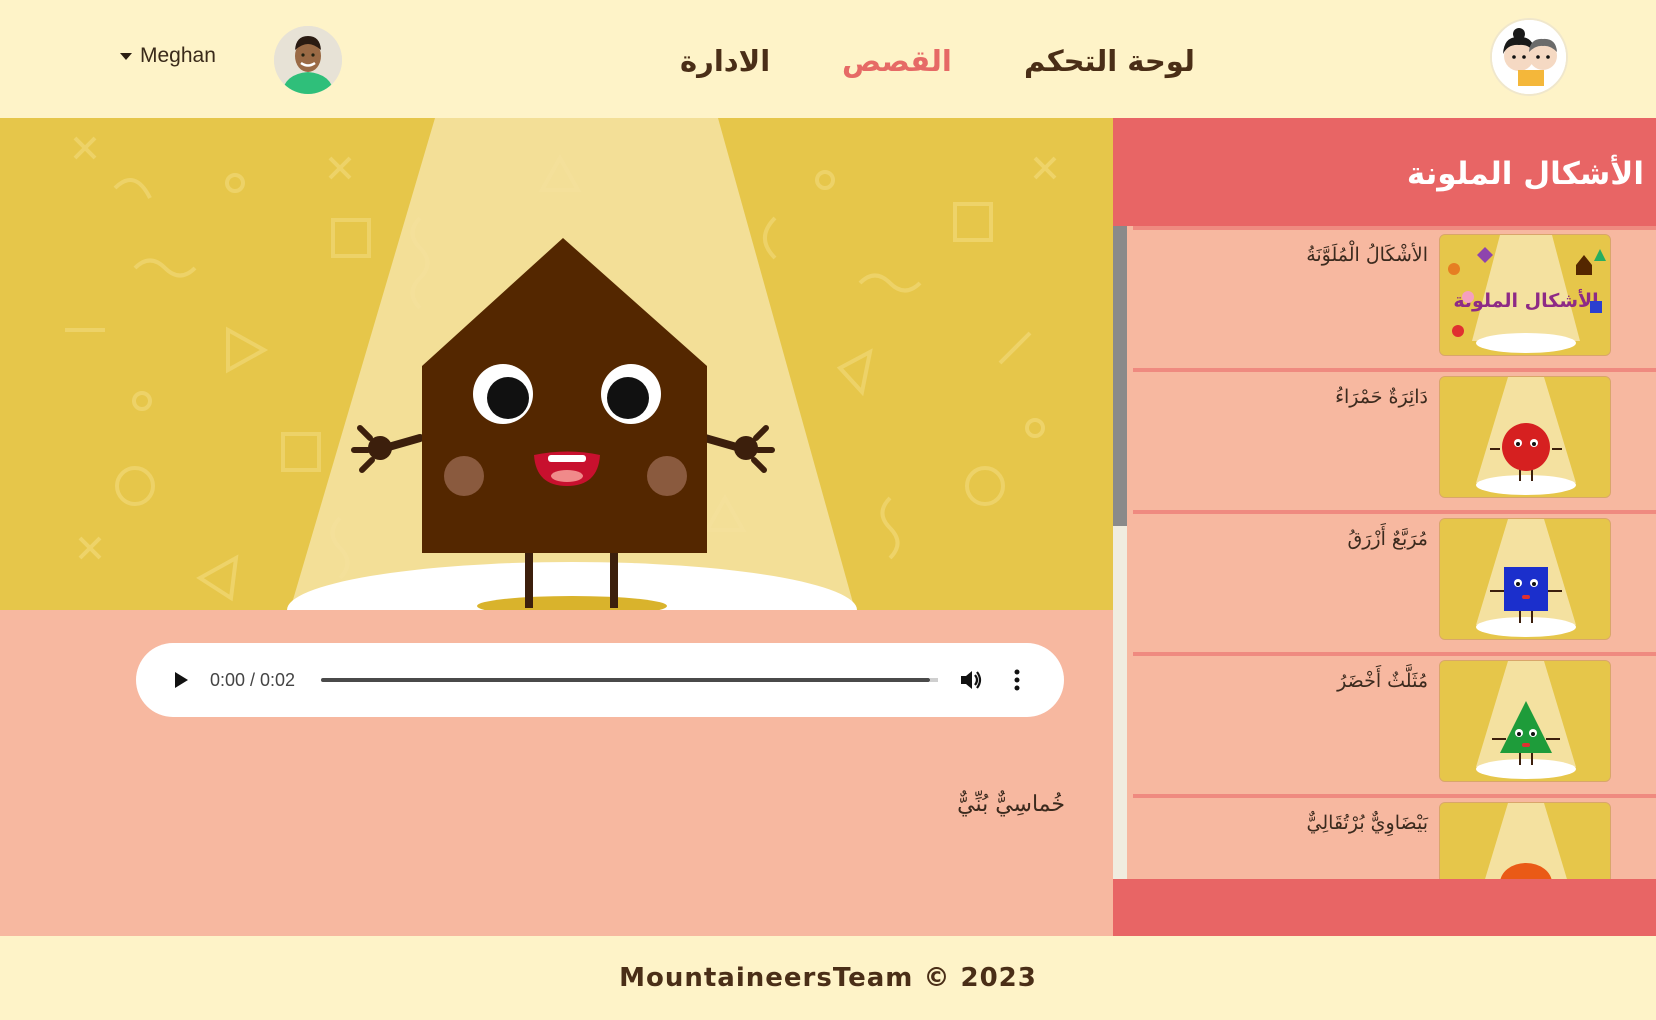  Describe the element at coordinates (1367, 255) in the screenshot. I see `list-item-label: الأشْكَالُ الْمُلَوَّنَةُ` at that location.